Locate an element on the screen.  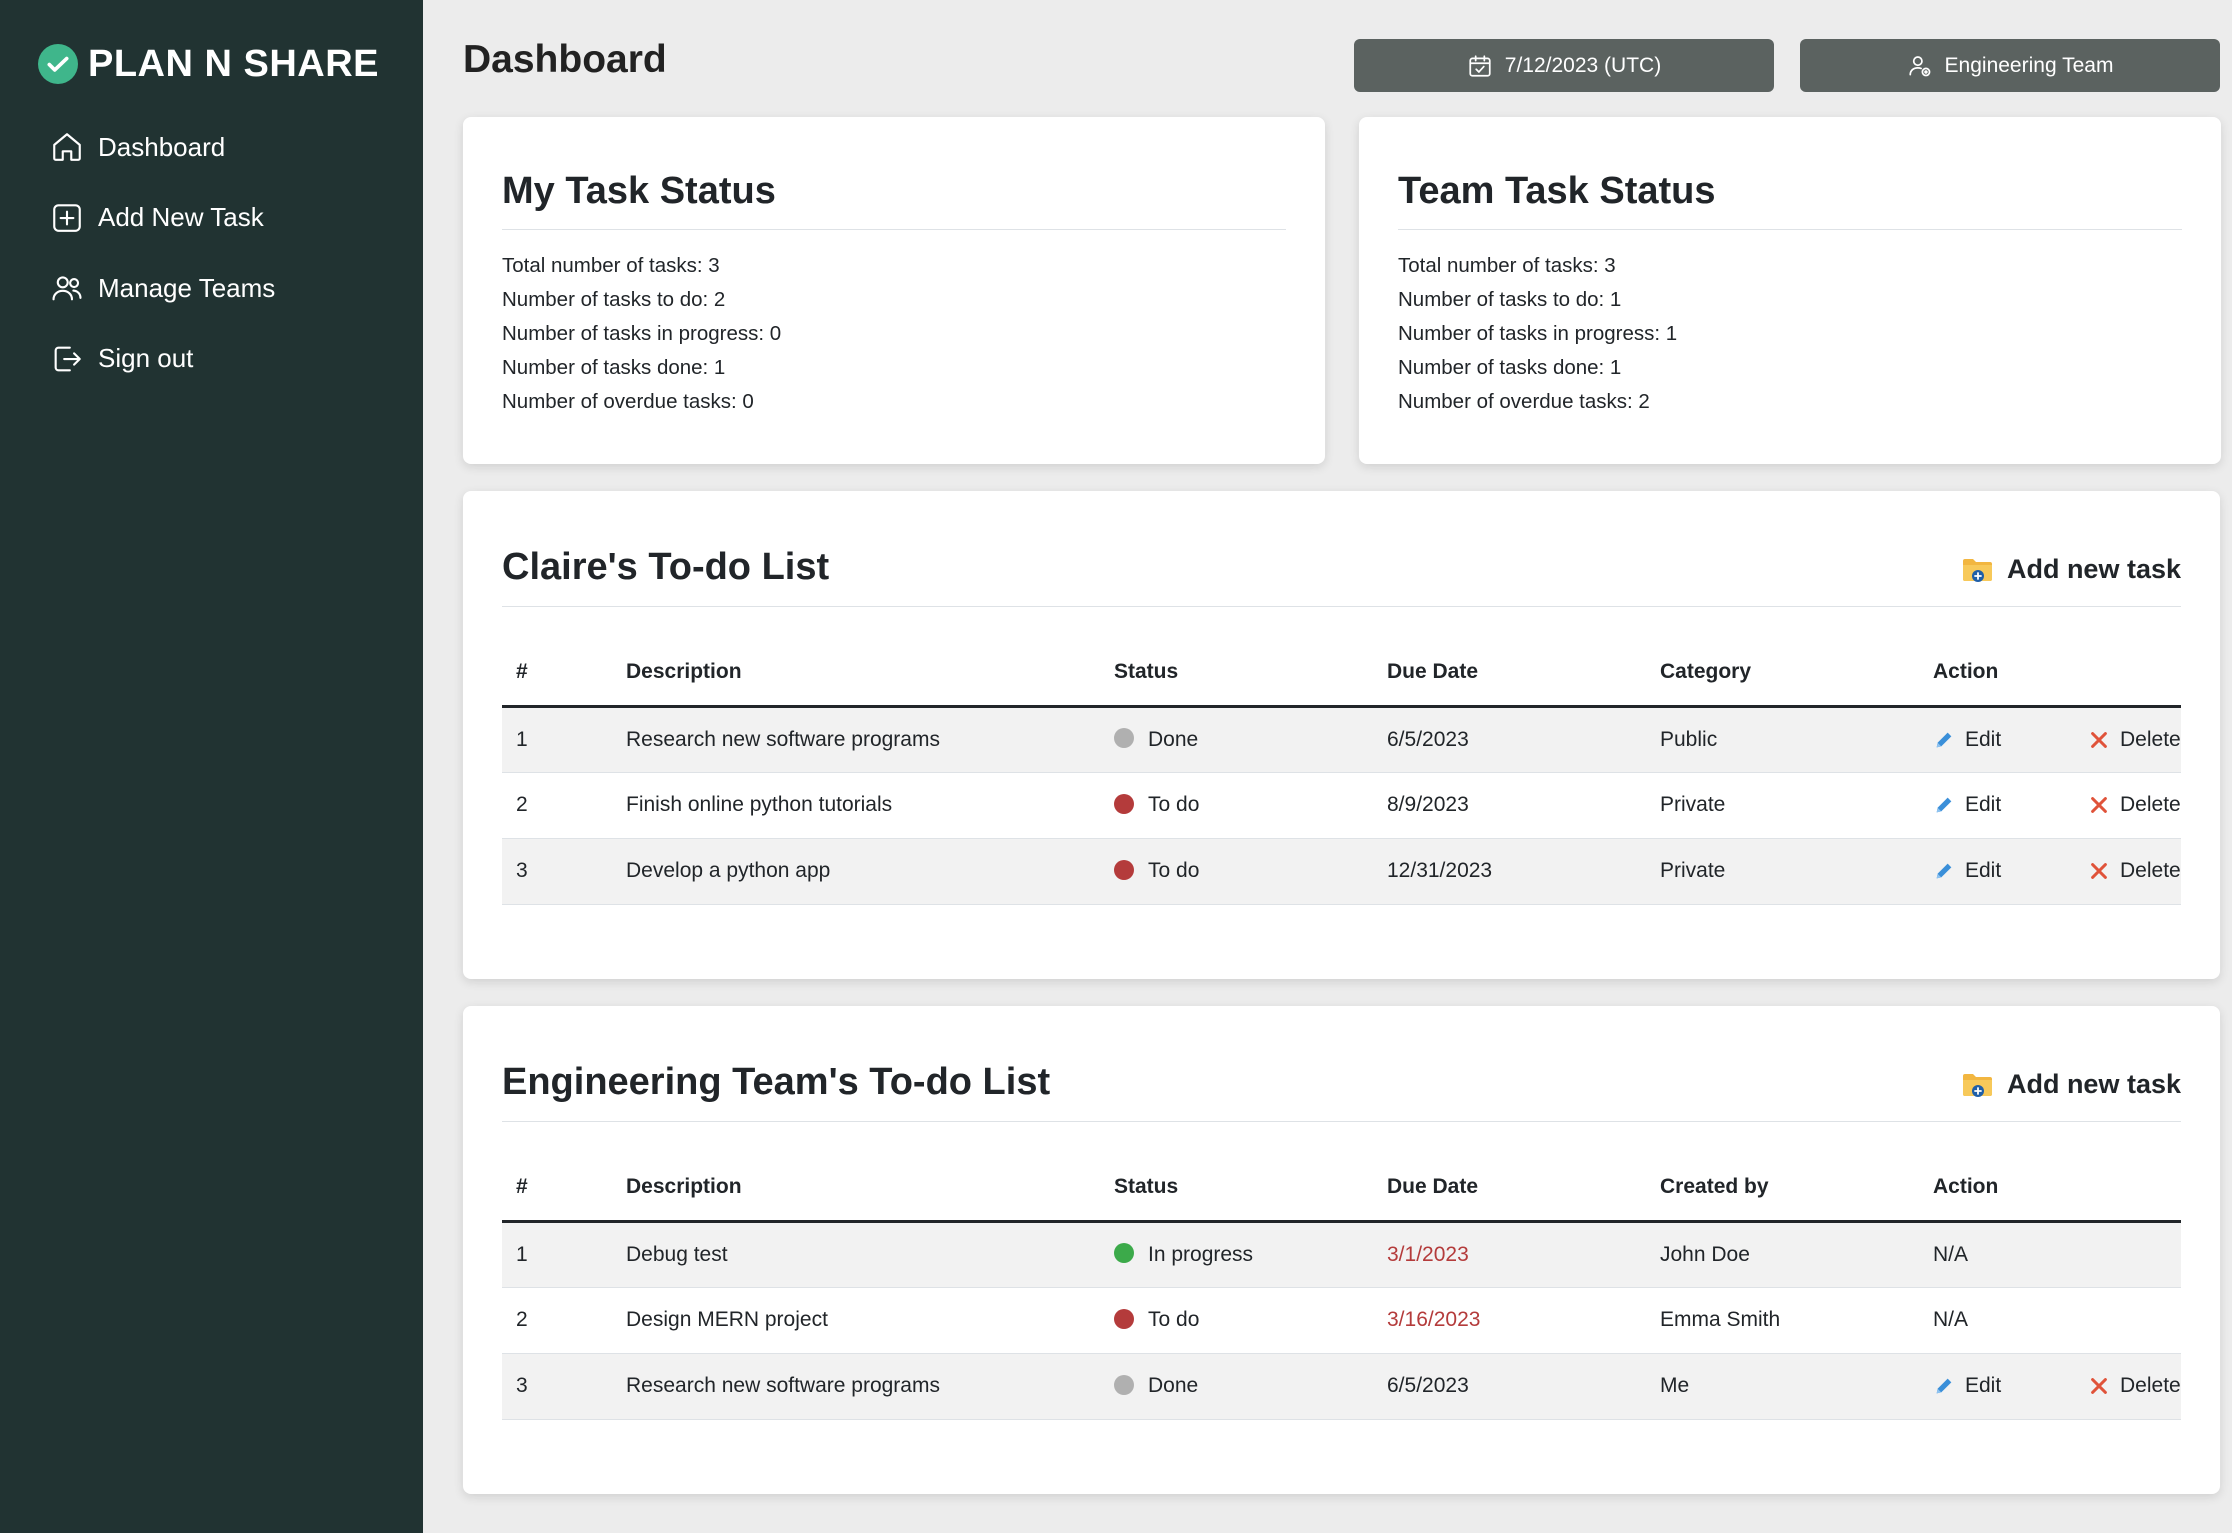
brand-name: PLAN N SHARE is located at coordinates (234, 63).